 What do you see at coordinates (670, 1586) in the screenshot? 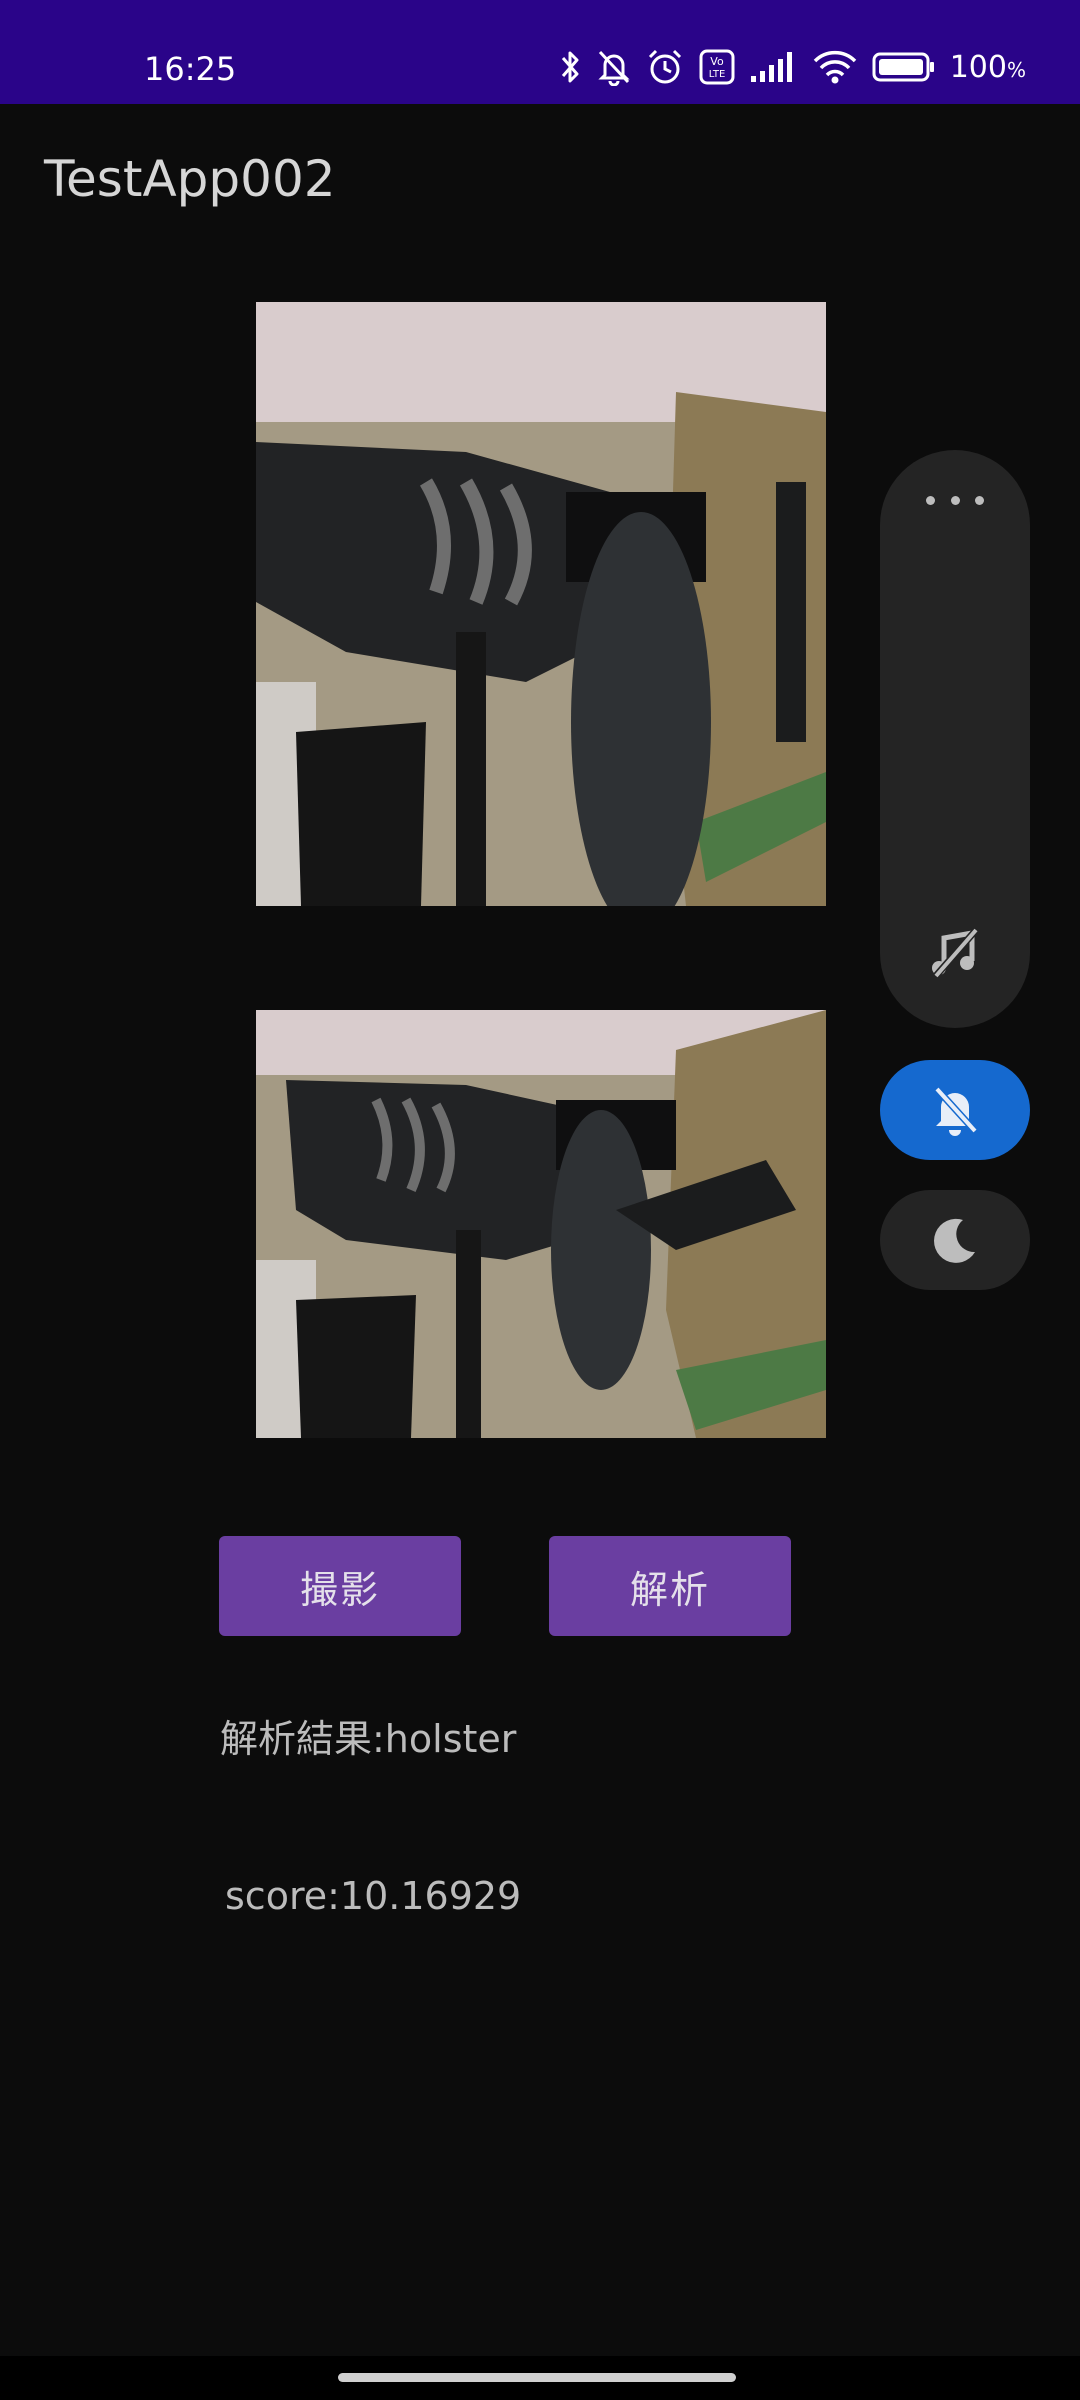
I see `analyze-button: 解析` at bounding box center [670, 1586].